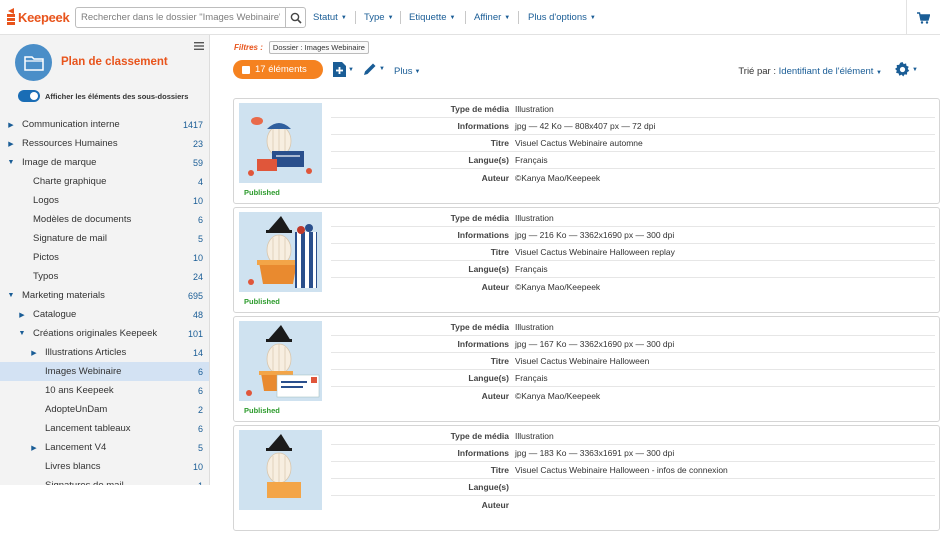 Image resolution: width=940 pixels, height=534 pixels. What do you see at coordinates (200, 238) in the screenshot?
I see `sidebar-item-count: 5` at bounding box center [200, 238].